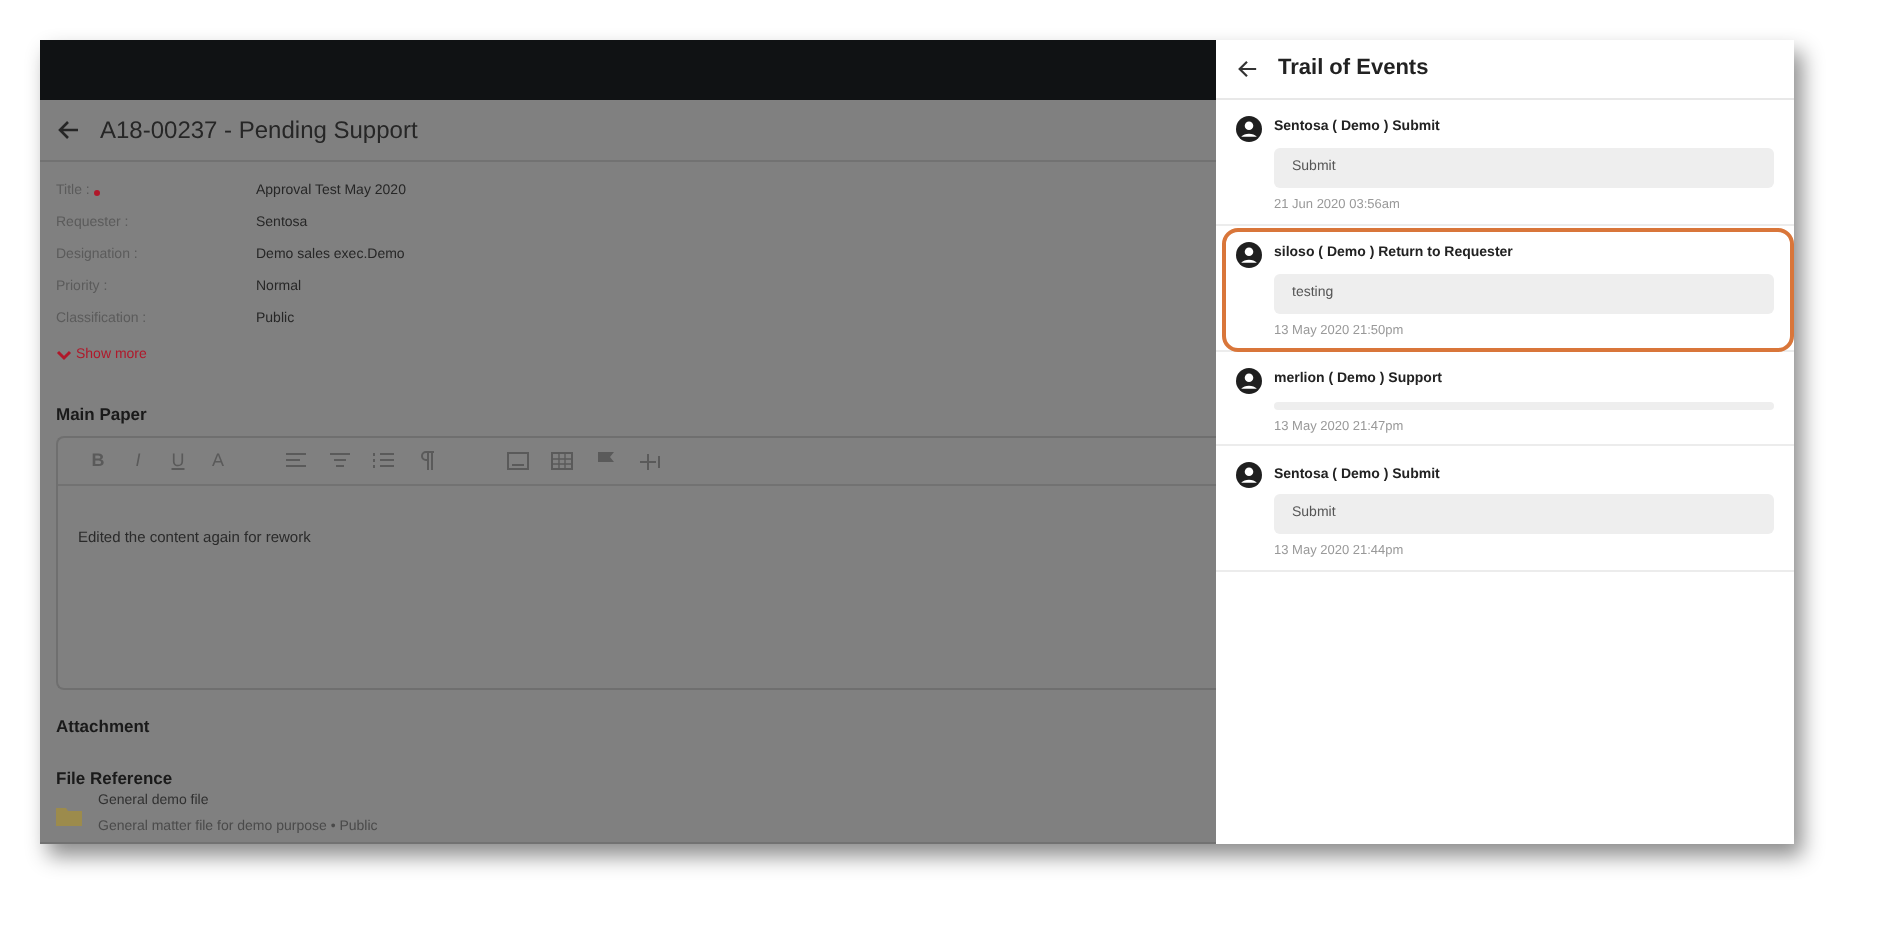  What do you see at coordinates (114, 779) in the screenshot?
I see `section-heading: File Reference` at bounding box center [114, 779].